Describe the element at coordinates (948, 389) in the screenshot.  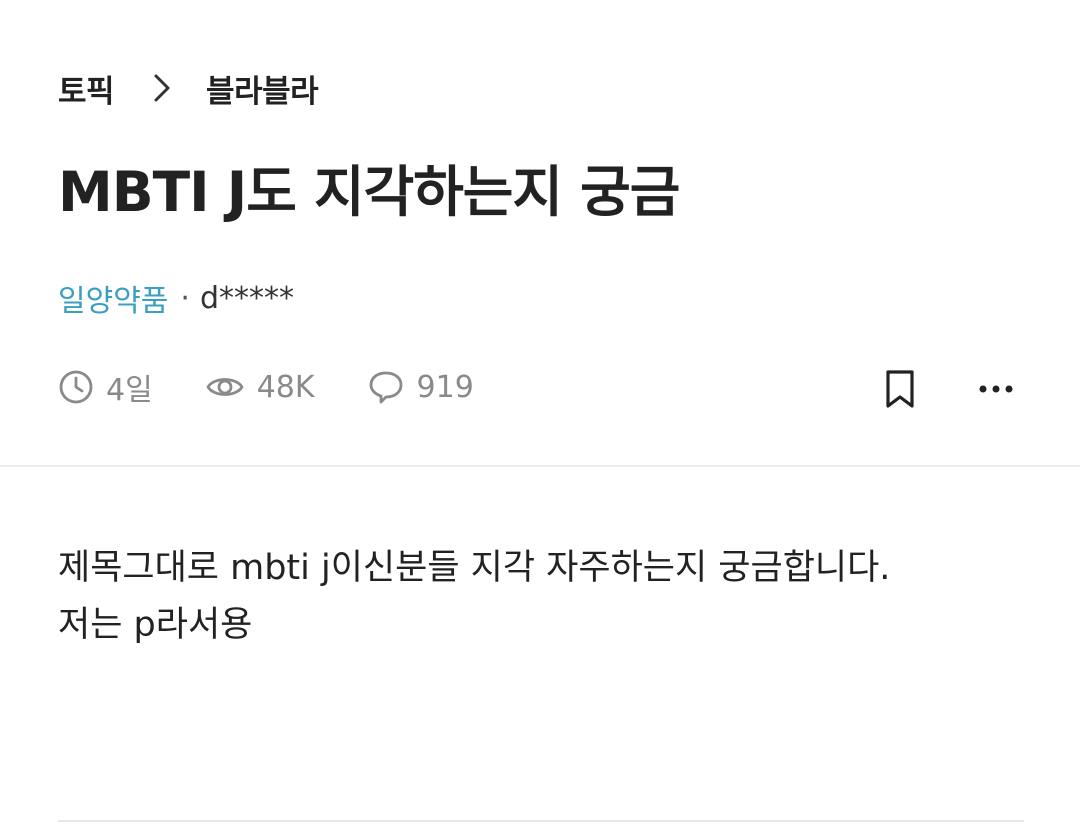
I see `post-actions` at that location.